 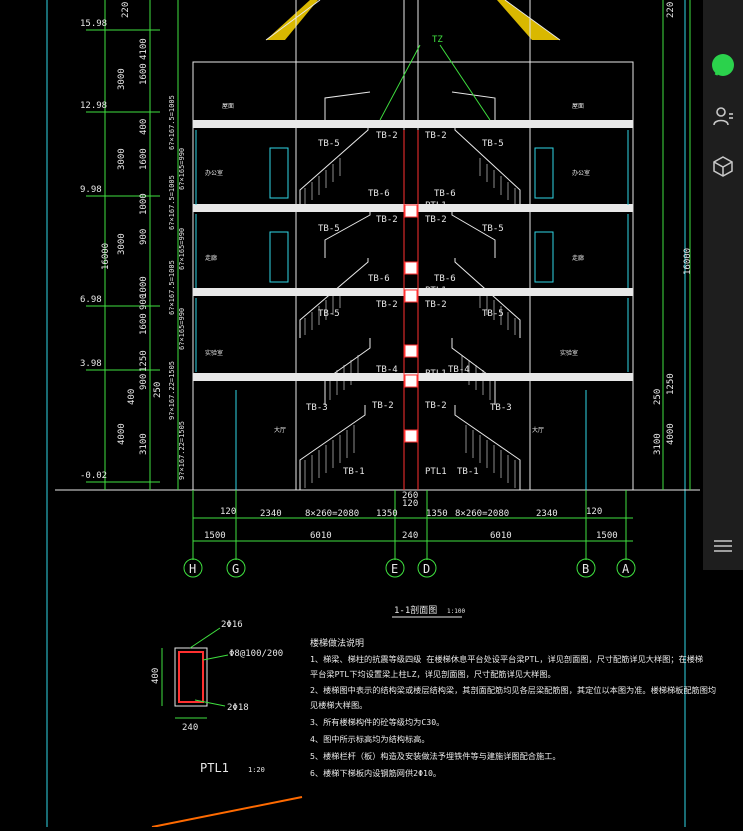 What do you see at coordinates (321, 536) in the screenshot?
I see `svg-text: 6010` at bounding box center [321, 536].